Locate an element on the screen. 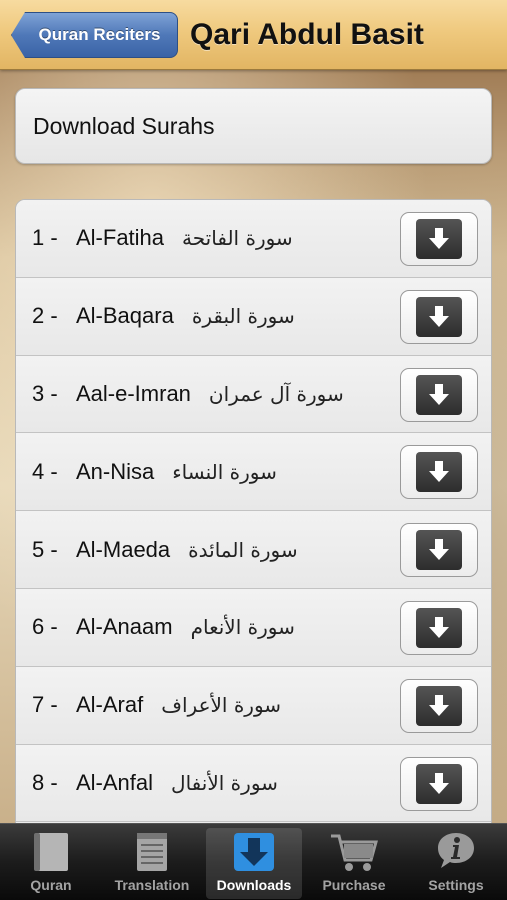 Image resolution: width=507 pixels, height=900 pixels. tab-label: Purchase is located at coordinates (354, 885).